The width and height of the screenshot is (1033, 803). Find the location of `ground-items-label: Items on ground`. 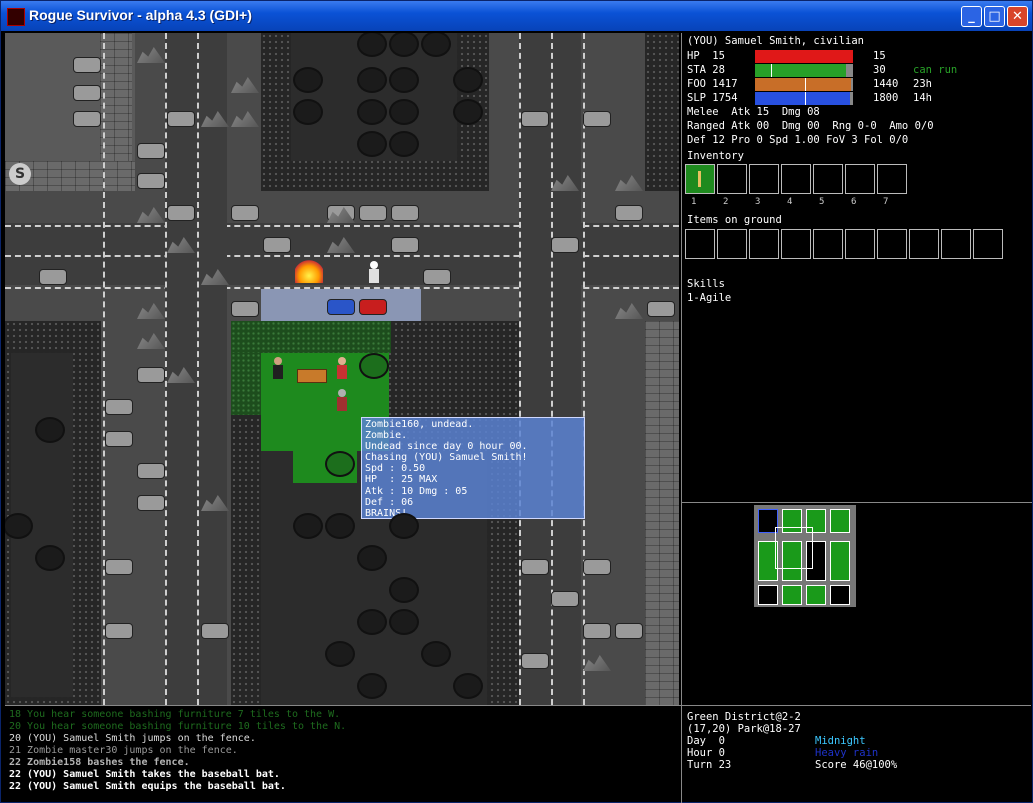

ground-items-label: Items on ground is located at coordinates (734, 220).